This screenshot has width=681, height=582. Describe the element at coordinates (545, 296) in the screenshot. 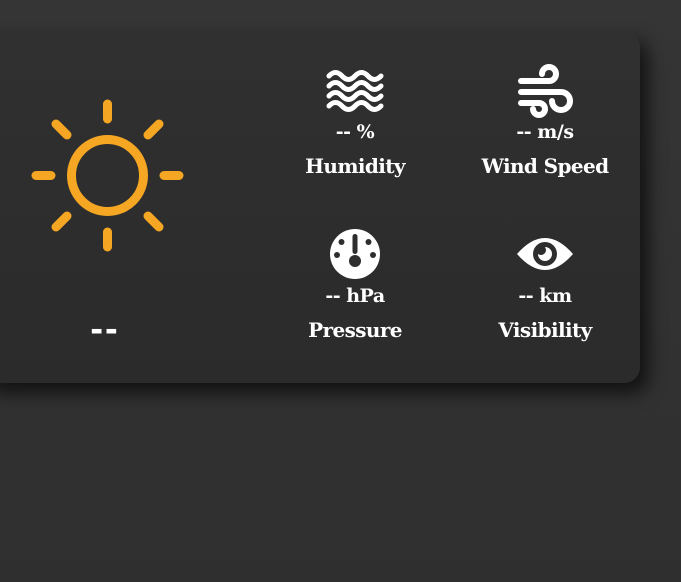

I see `visibility-value: -- km` at that location.